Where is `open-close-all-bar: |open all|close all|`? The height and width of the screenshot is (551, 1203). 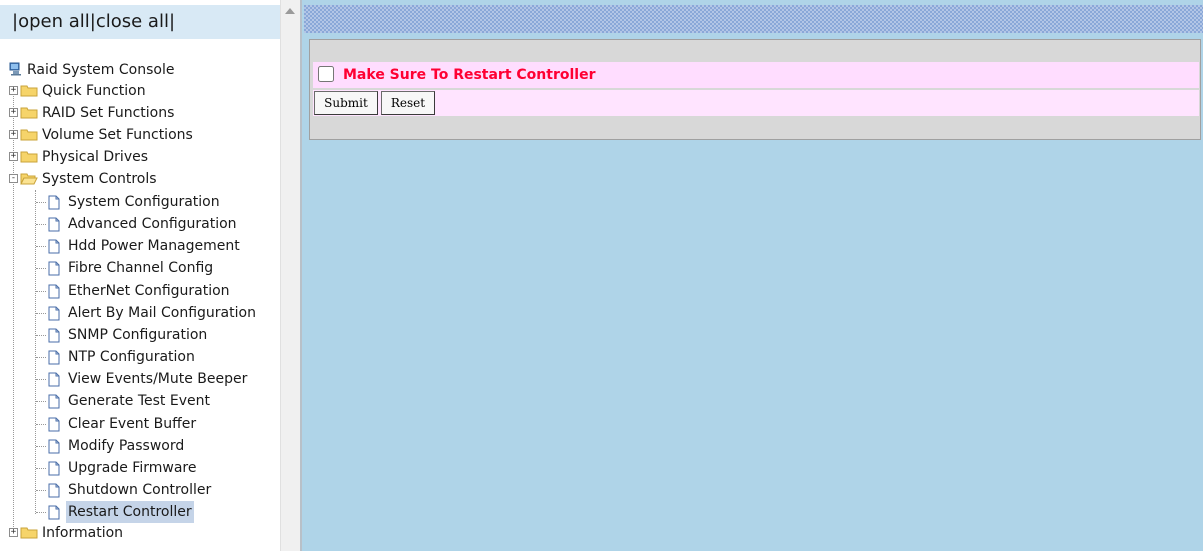 open-close-all-bar: |open all|close all| is located at coordinates (140, 22).